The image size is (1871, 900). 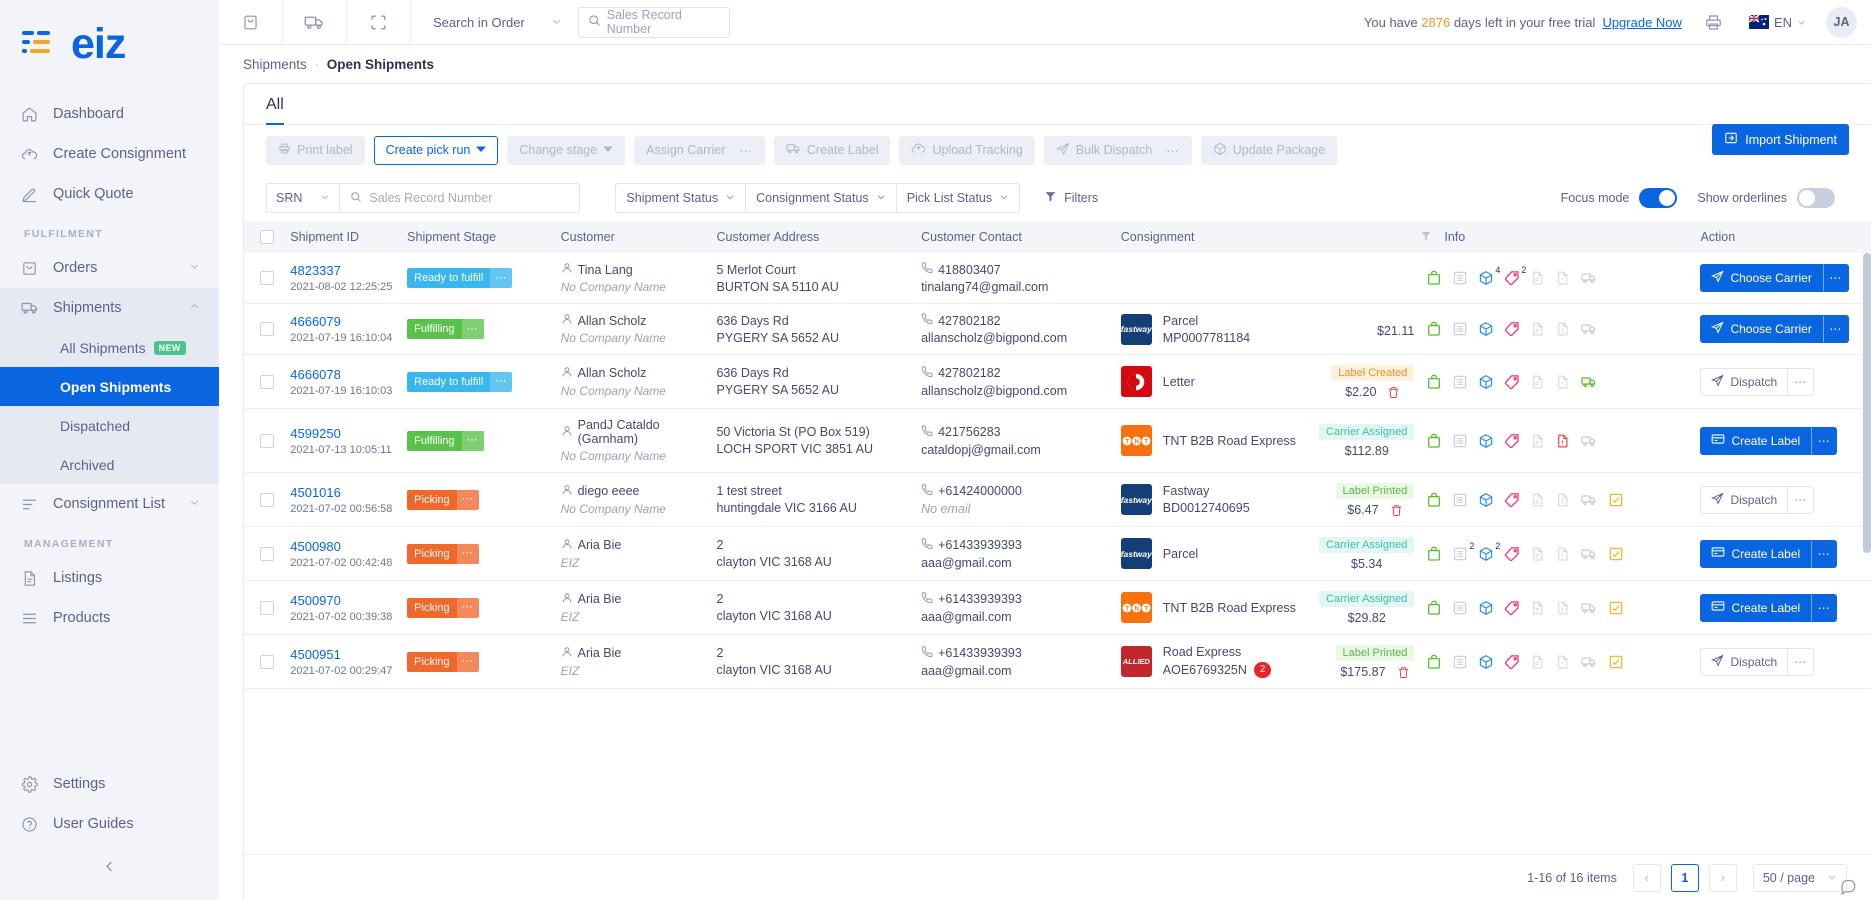 What do you see at coordinates (379, 22) in the screenshot?
I see `scan-shortcut-icon` at bounding box center [379, 22].